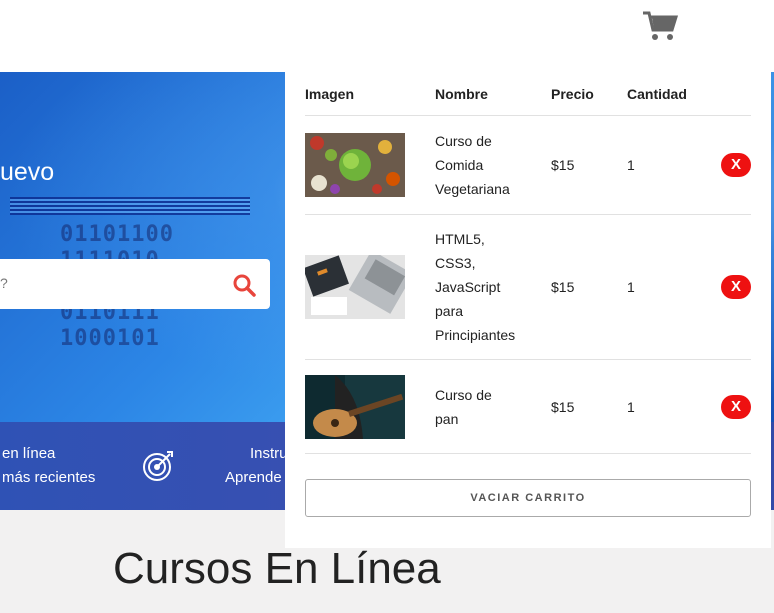 Image resolution: width=774 pixels, height=613 pixels. I want to click on item-name-line: Vegetariana, so click(472, 189).